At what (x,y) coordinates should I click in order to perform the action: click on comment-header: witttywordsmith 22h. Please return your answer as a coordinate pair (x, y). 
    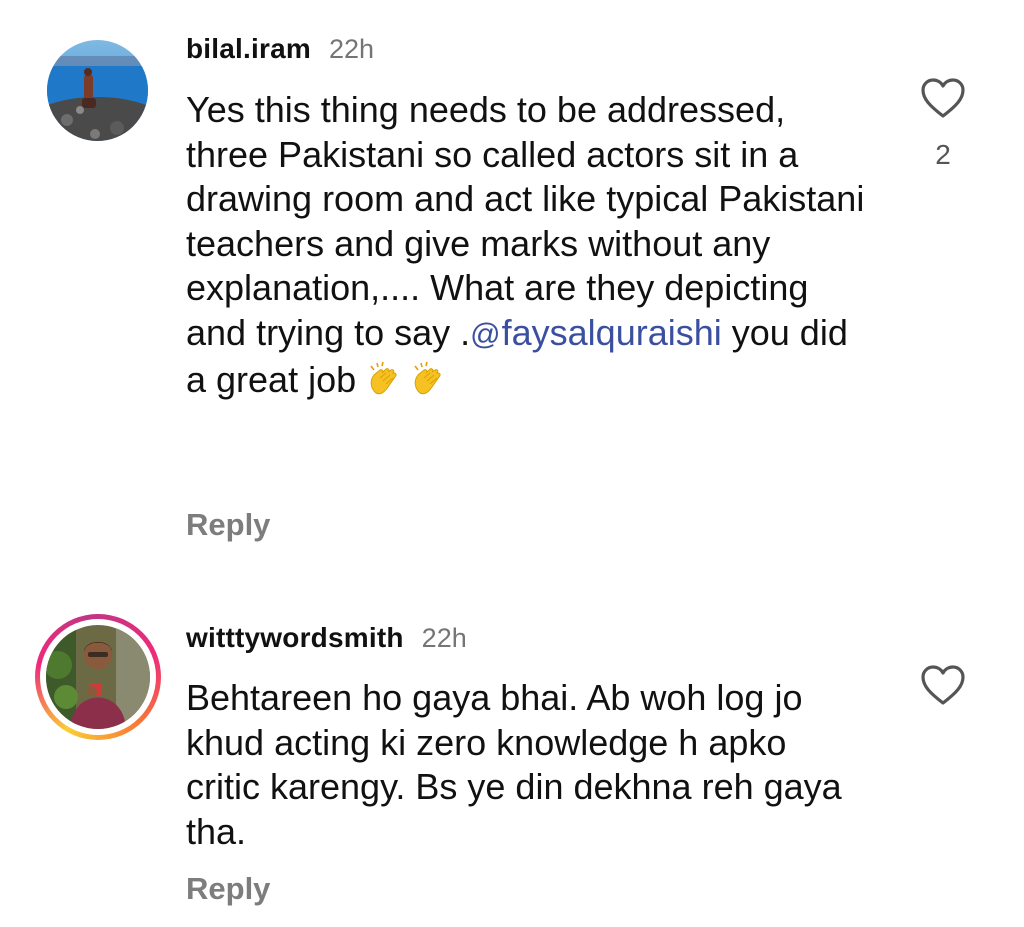
    Looking at the image, I should click on (326, 638).